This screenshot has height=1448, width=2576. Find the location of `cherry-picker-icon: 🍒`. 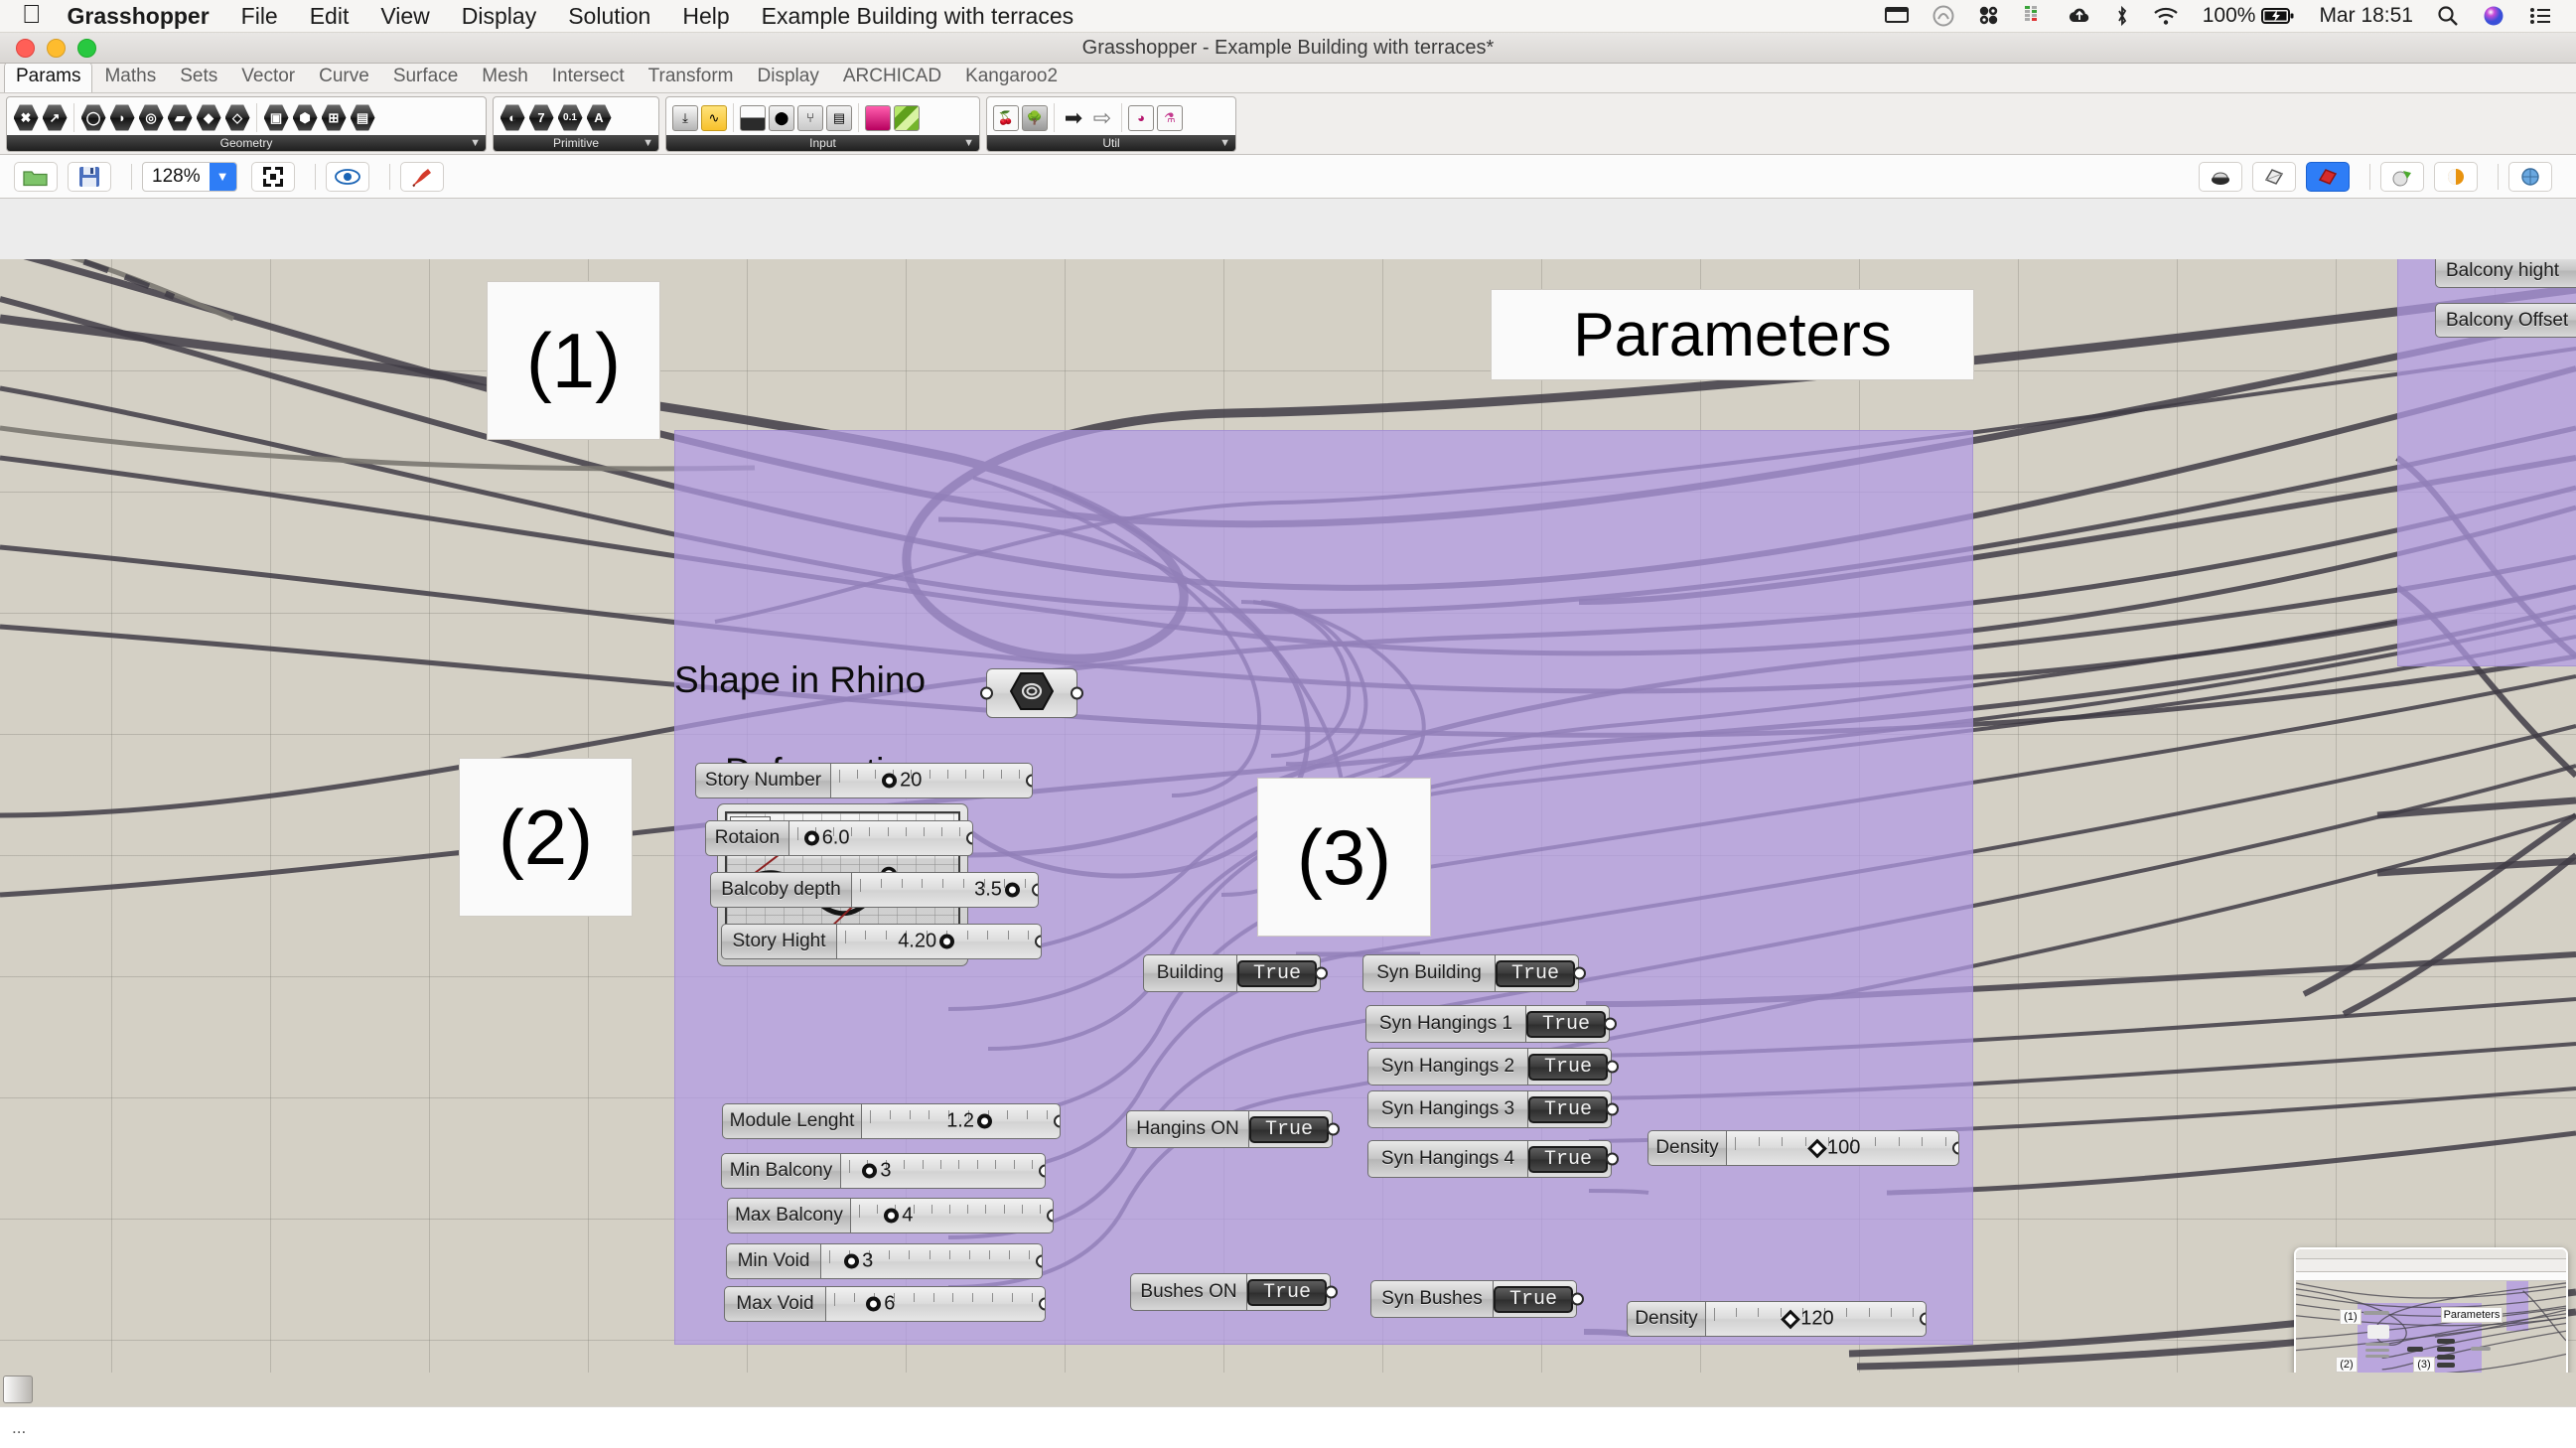

cherry-picker-icon: 🍒 is located at coordinates (1006, 118).